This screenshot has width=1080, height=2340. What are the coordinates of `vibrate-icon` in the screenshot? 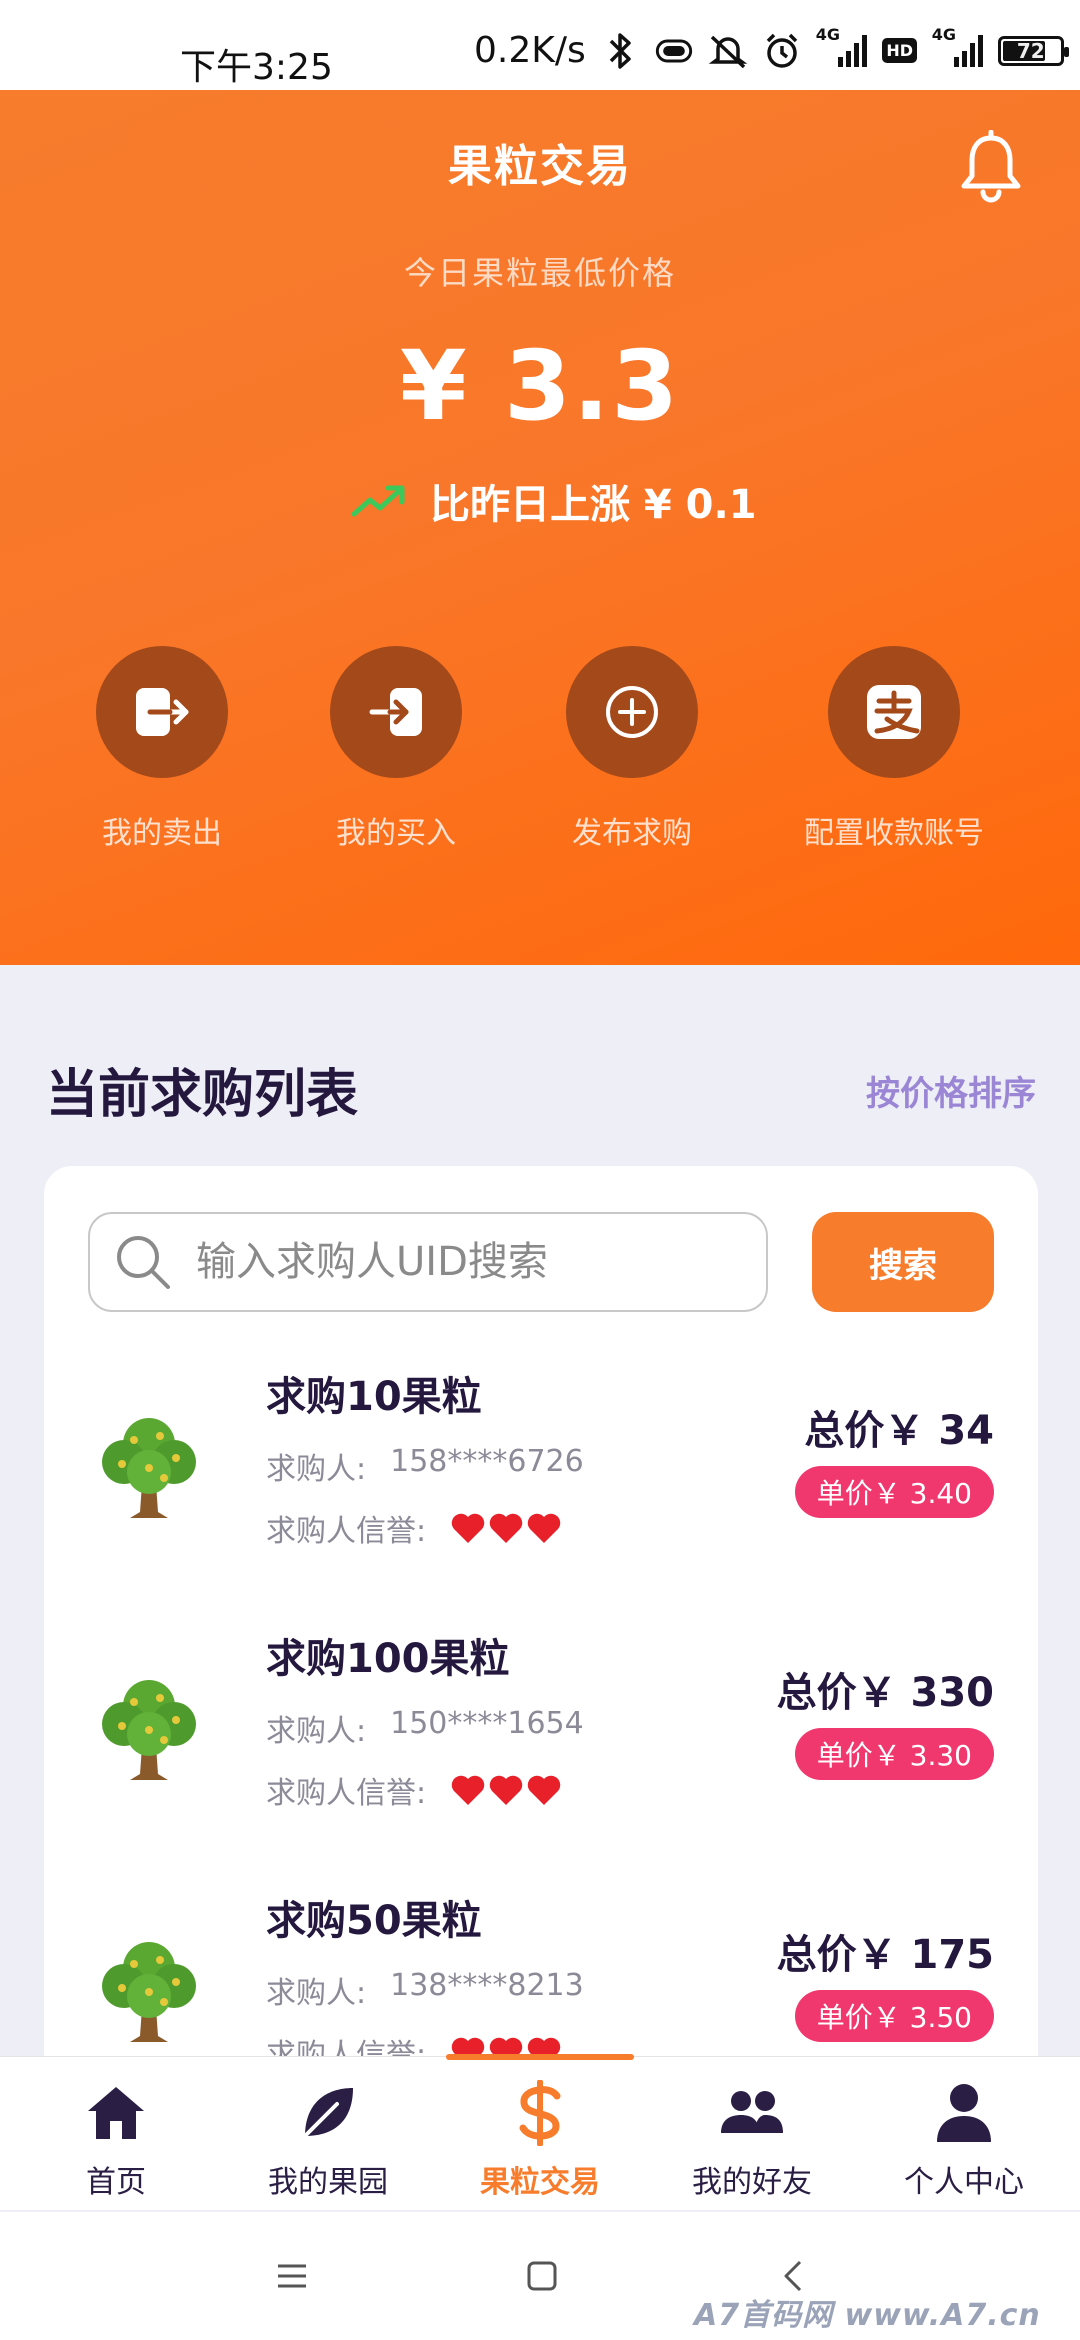 It's located at (674, 51).